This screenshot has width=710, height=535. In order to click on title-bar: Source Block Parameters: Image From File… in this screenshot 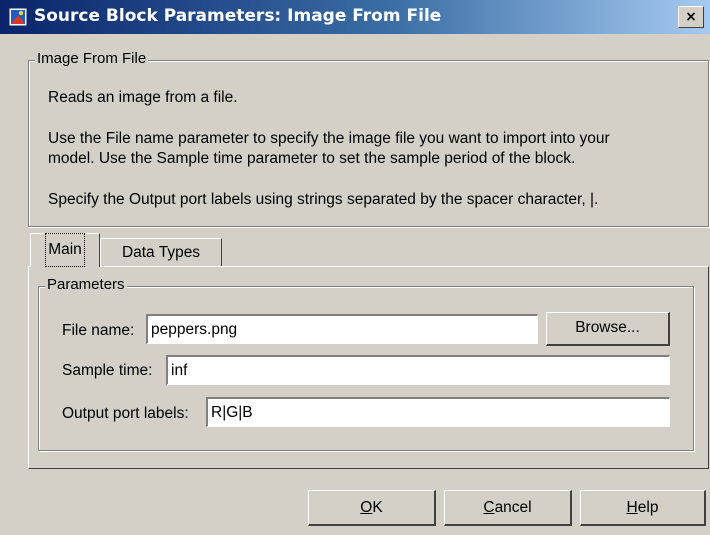, I will do `click(355, 17)`.